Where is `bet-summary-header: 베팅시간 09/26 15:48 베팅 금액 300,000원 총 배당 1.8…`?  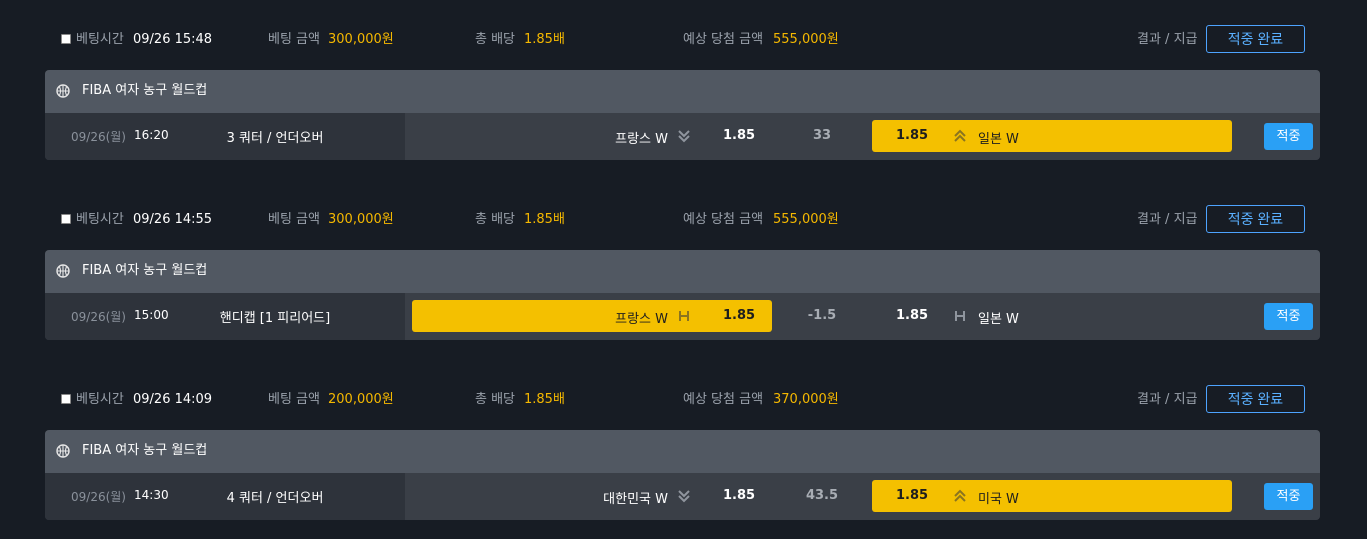
bet-summary-header: 베팅시간 09/26 15:48 베팅 금액 300,000원 총 배당 1.8… is located at coordinates (683, 40).